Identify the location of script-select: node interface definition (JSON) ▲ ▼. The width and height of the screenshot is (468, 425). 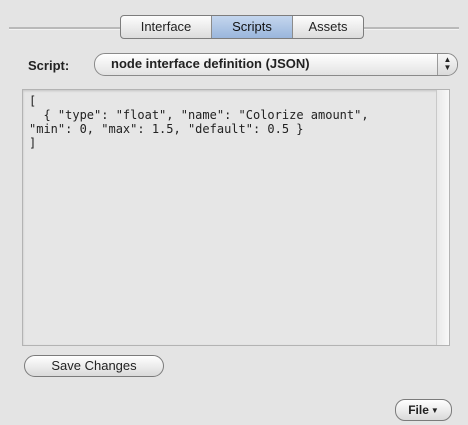
(276, 64).